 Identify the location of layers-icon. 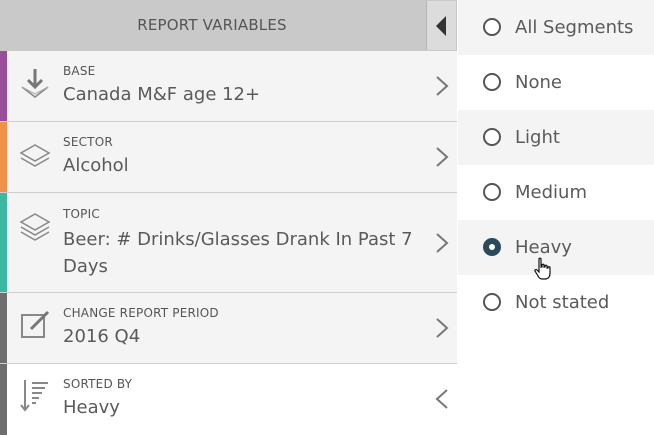
(35, 155).